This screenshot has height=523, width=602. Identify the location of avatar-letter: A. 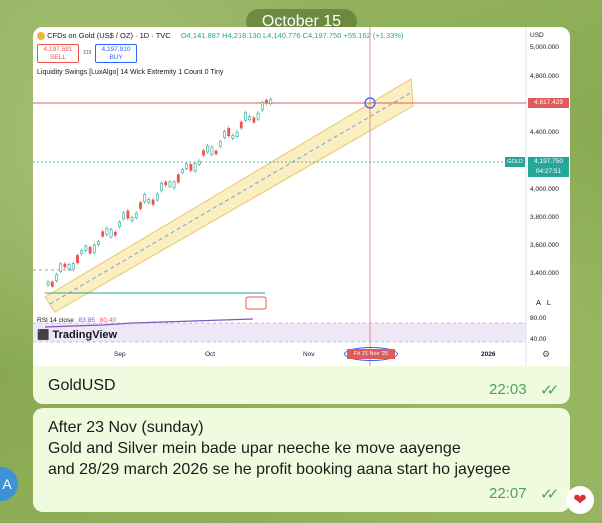
(7, 484).